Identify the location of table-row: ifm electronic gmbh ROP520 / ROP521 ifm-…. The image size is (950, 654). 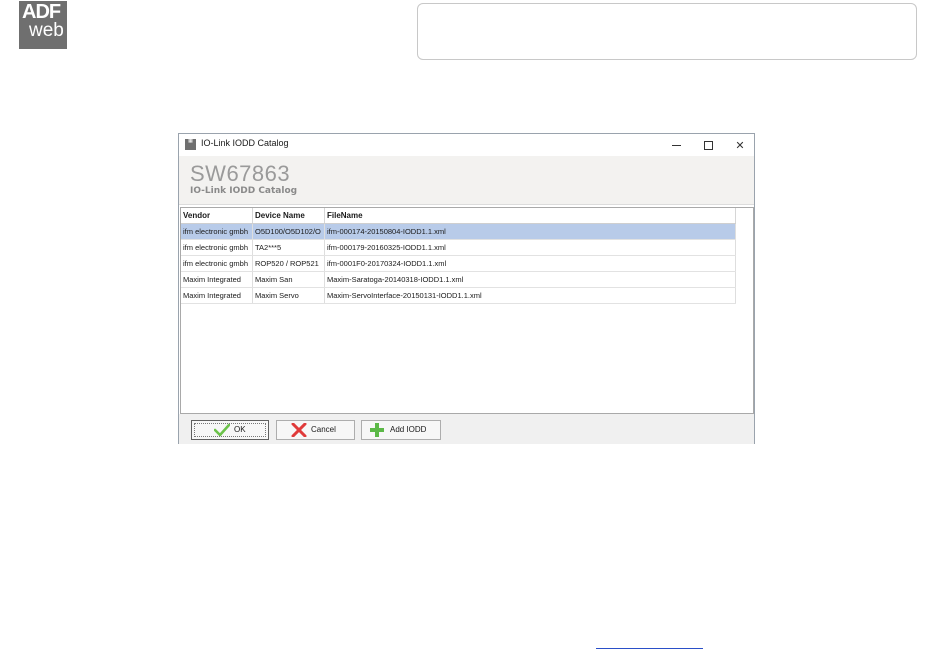
(458, 264).